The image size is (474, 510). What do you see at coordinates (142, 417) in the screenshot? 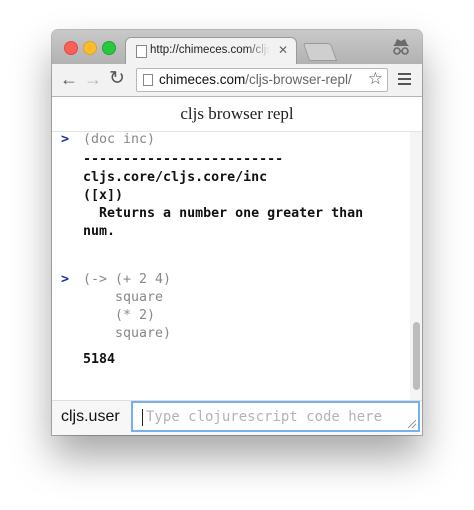
I see `text-caret` at bounding box center [142, 417].